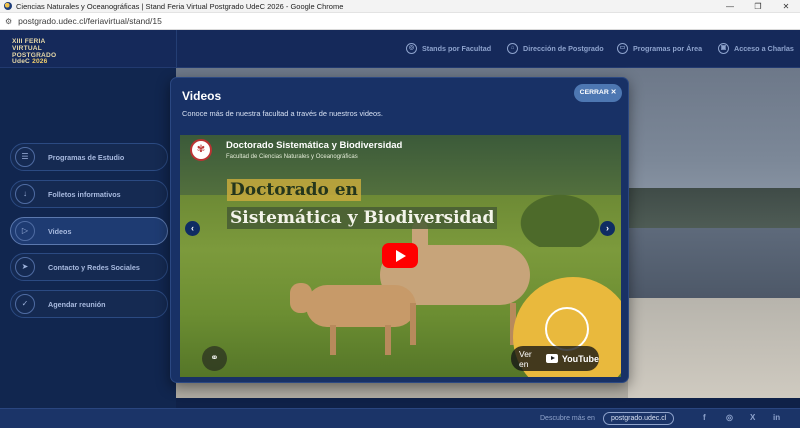 The height and width of the screenshot is (428, 800). Describe the element at coordinates (214, 358) in the screenshot. I see `copy-link-icon: ⚭` at that location.